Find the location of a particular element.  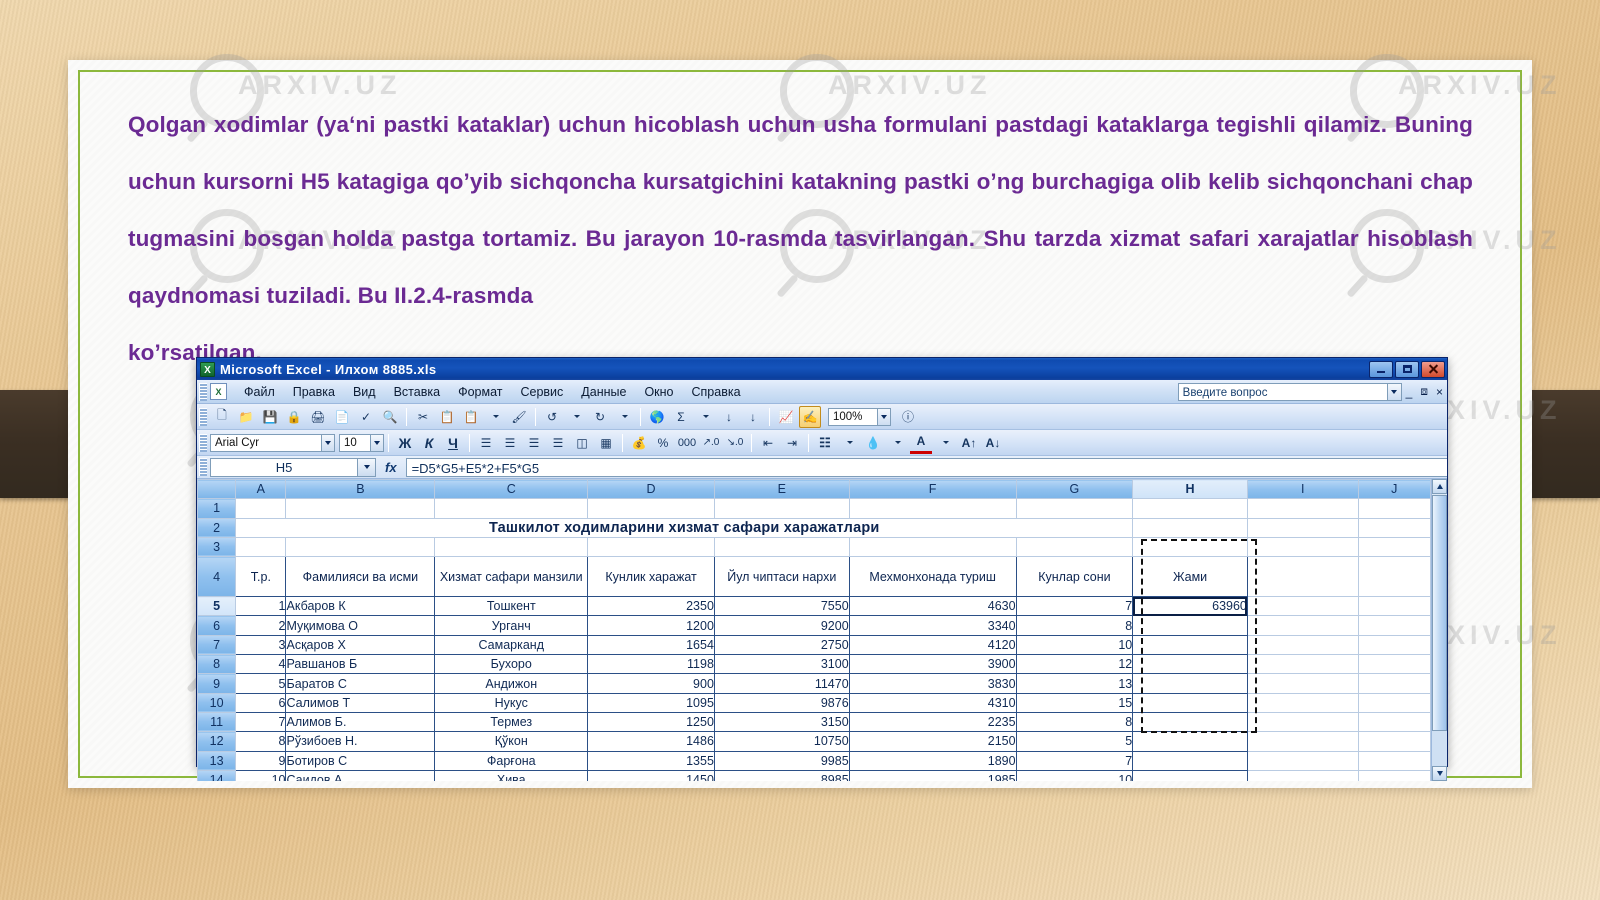

cell-c8: Бухоро is located at coordinates (511, 664).